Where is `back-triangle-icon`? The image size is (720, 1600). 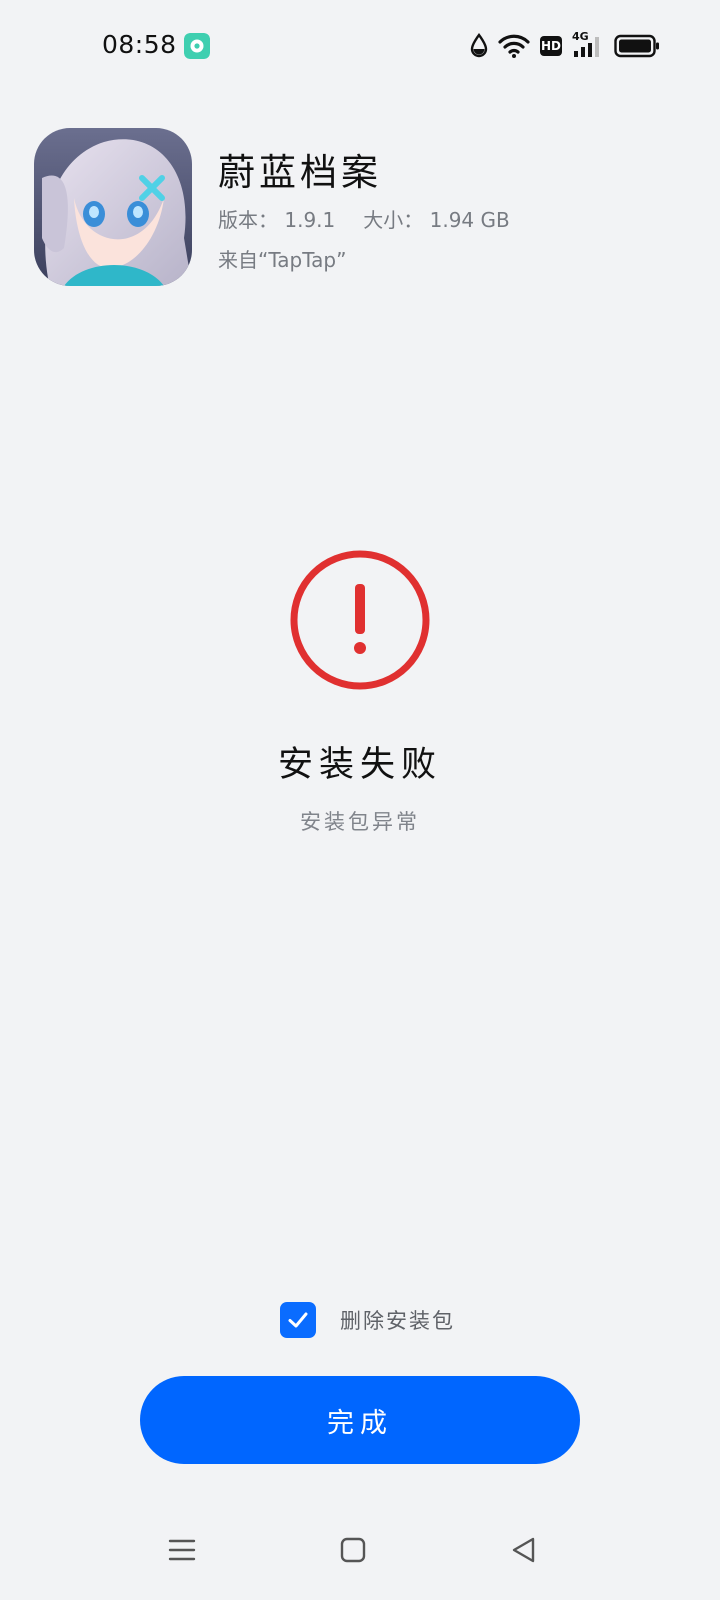 back-triangle-icon is located at coordinates (523, 1550).